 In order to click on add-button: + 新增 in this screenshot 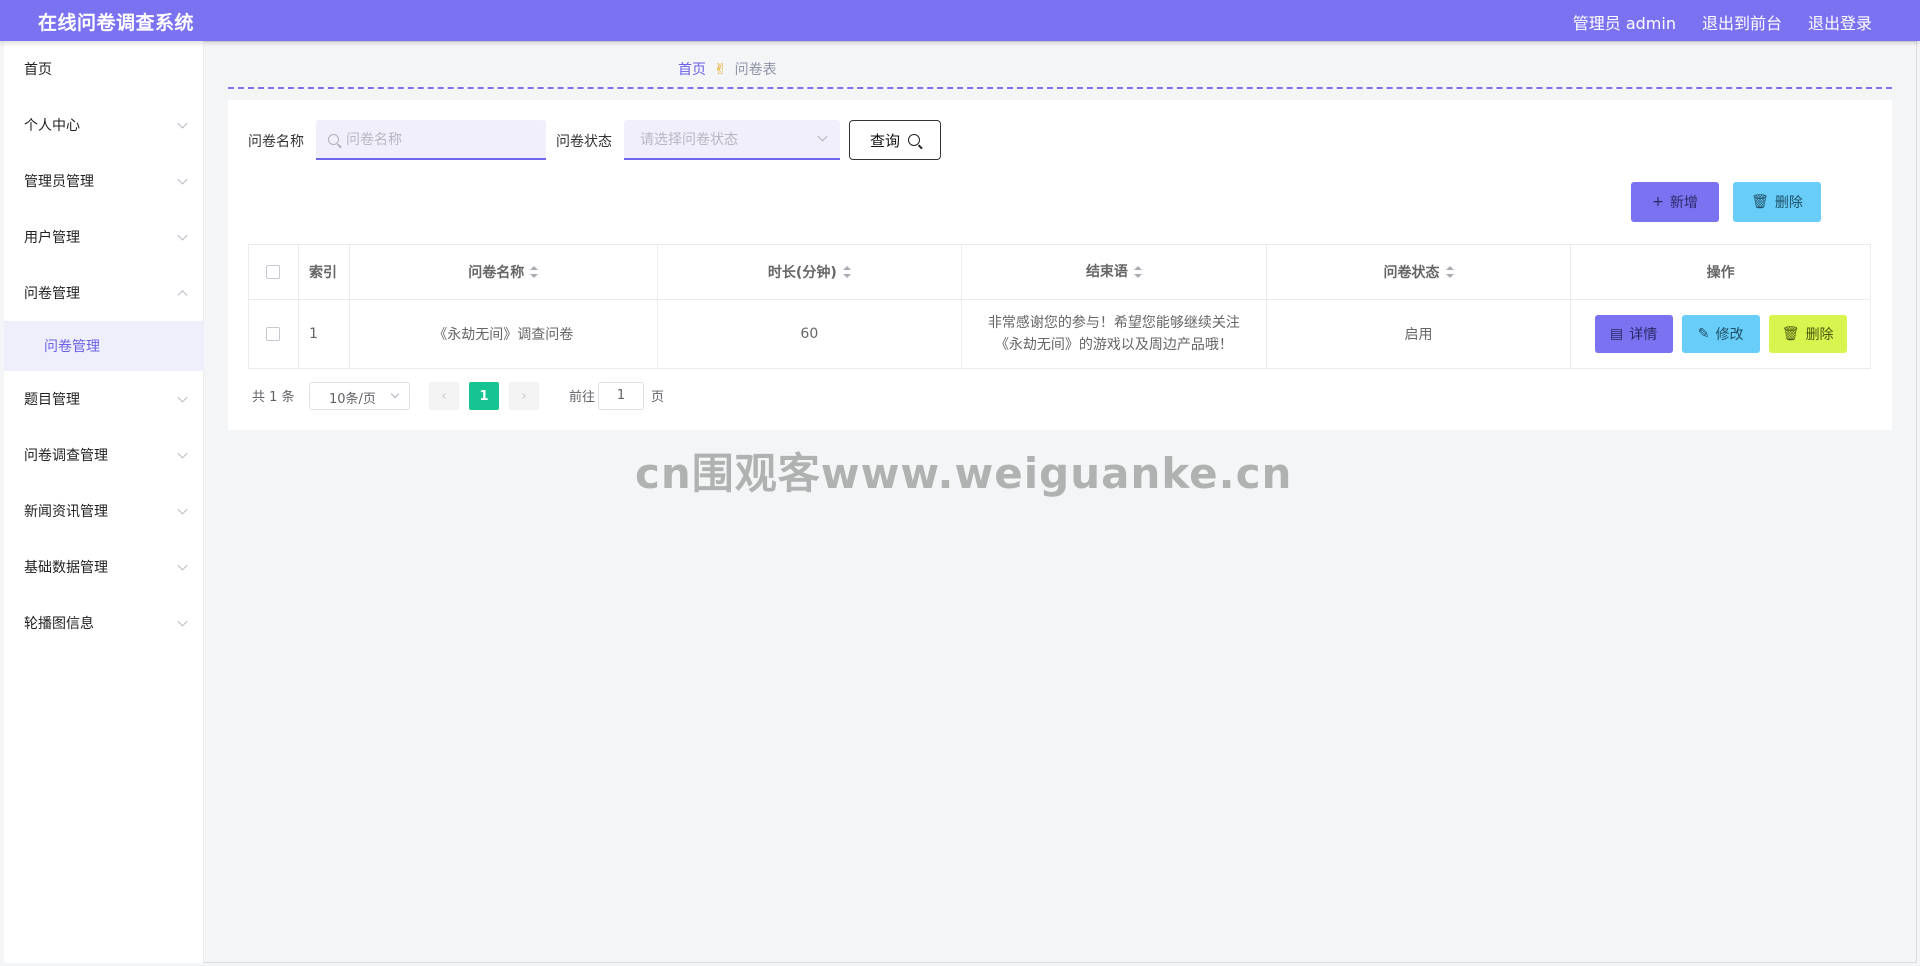, I will do `click(1675, 202)`.